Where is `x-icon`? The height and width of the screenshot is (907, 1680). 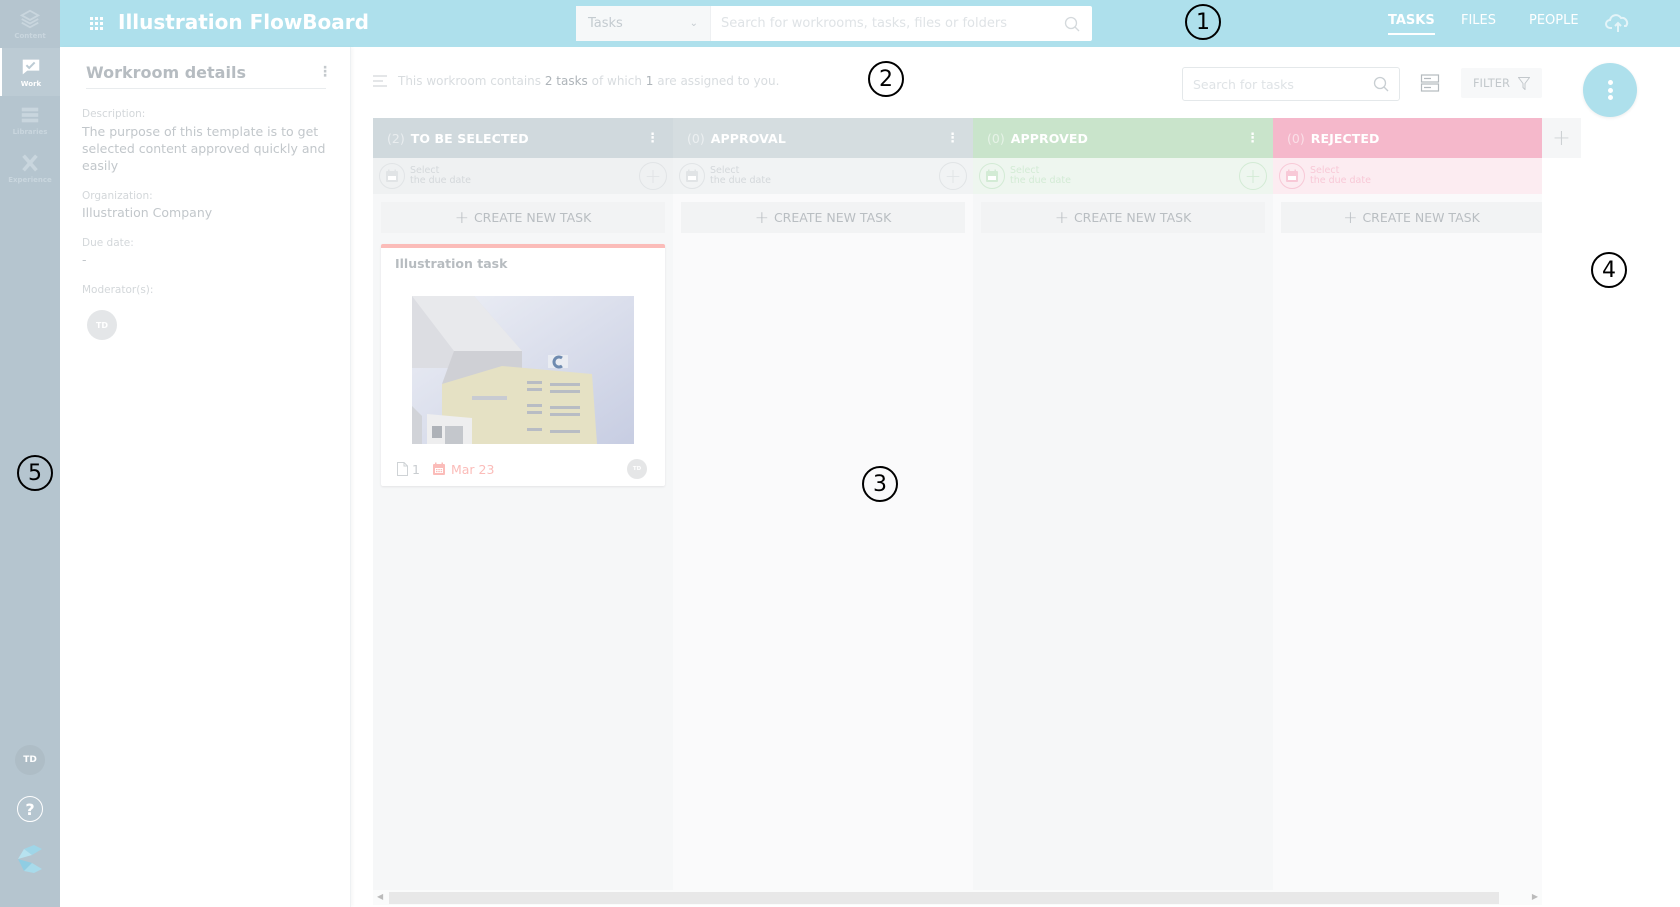
x-icon is located at coordinates (30, 163).